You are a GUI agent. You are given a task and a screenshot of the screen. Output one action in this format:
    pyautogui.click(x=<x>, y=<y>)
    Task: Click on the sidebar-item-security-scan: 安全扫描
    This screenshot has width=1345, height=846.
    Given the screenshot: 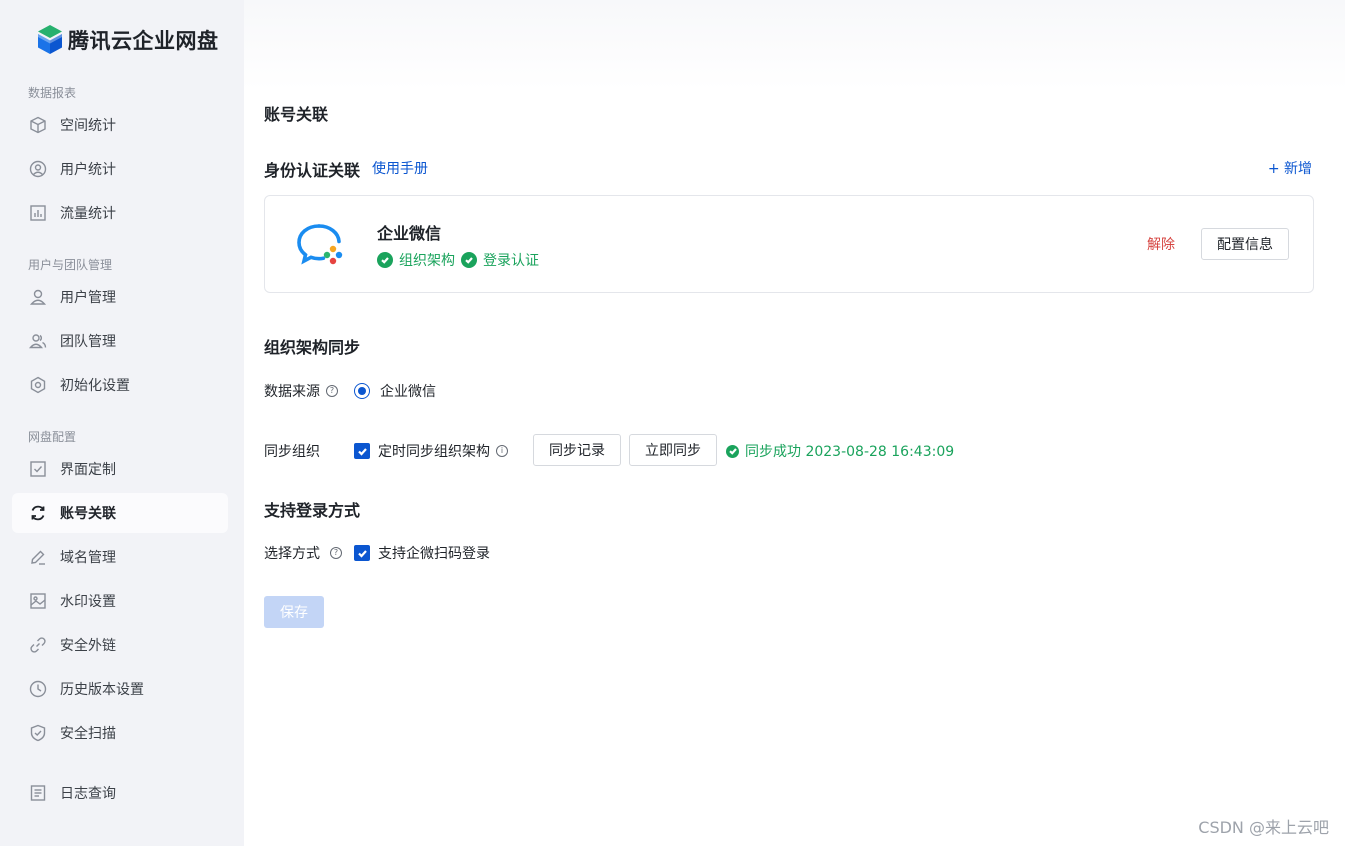 What is the action you would take?
    pyautogui.click(x=120, y=733)
    